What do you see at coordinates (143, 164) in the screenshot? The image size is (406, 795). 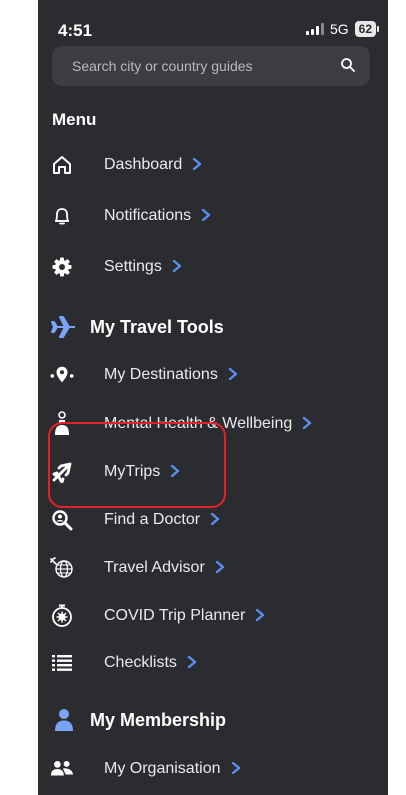 I see `menu-item-label: Dashboard` at bounding box center [143, 164].